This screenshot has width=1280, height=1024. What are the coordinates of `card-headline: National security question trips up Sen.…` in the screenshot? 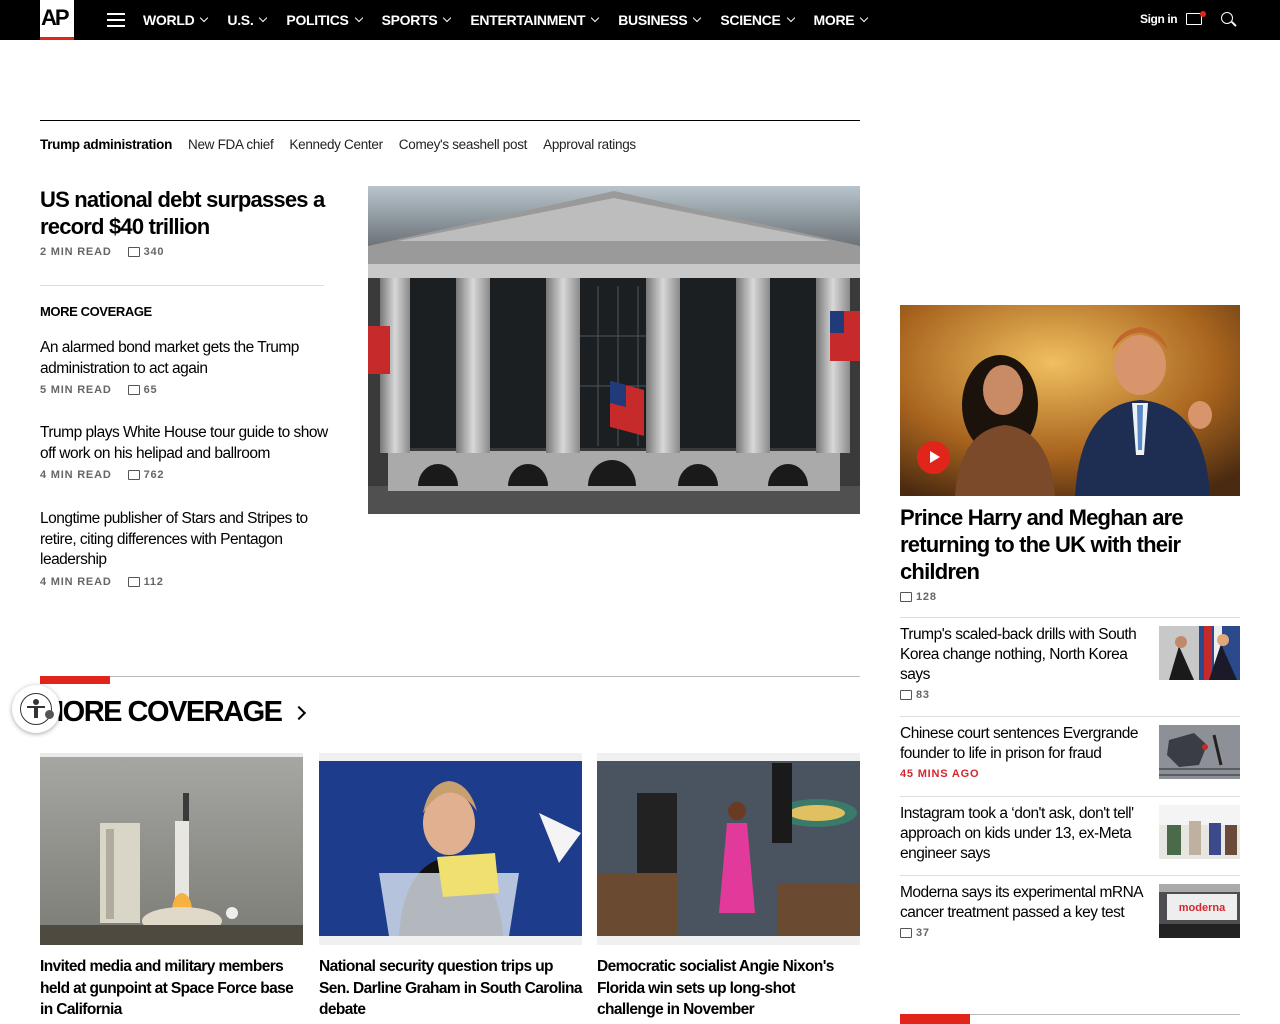 It's located at (450, 988).